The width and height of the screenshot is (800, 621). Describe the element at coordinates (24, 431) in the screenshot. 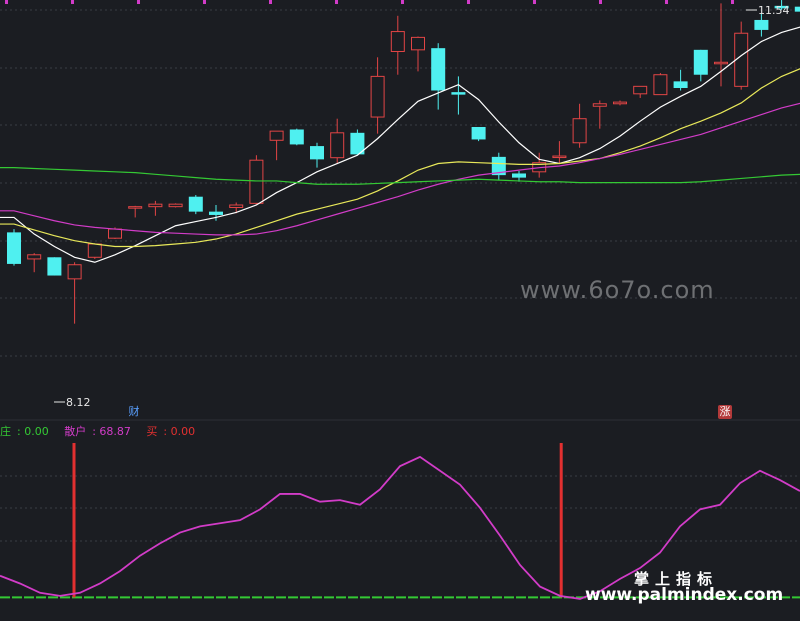

I see `legend-zhuang: 庄: 0.00` at that location.